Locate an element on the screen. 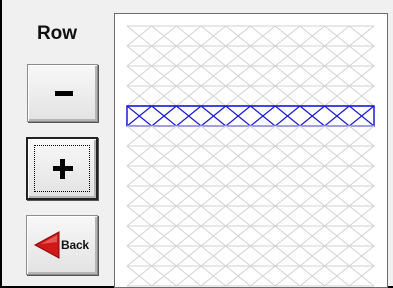  grid-row-selected is located at coordinates (250, 116).